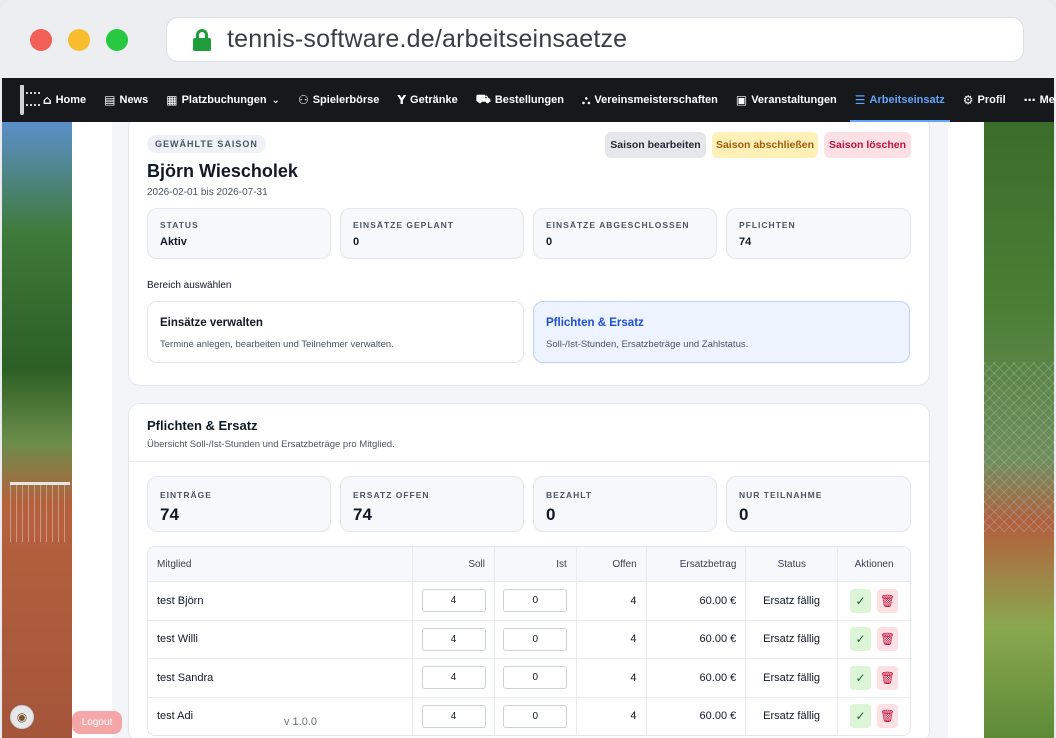 This screenshot has width=1056, height=738. I want to click on stat-duties: PFLICHTEN 74, so click(818, 233).